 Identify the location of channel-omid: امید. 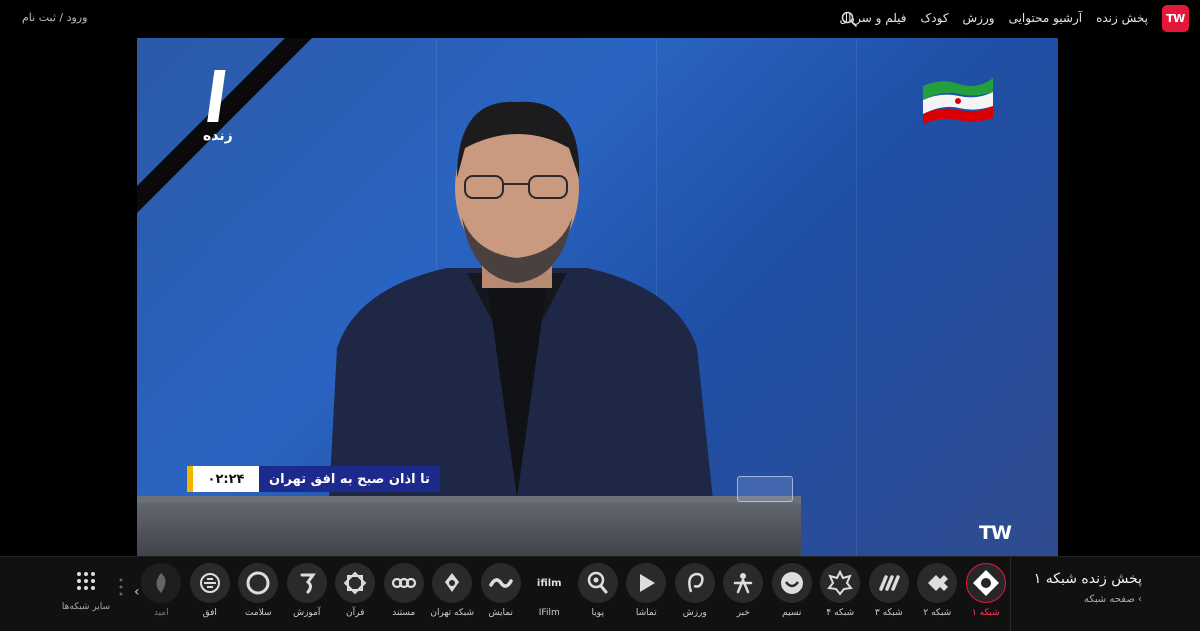
(161, 590).